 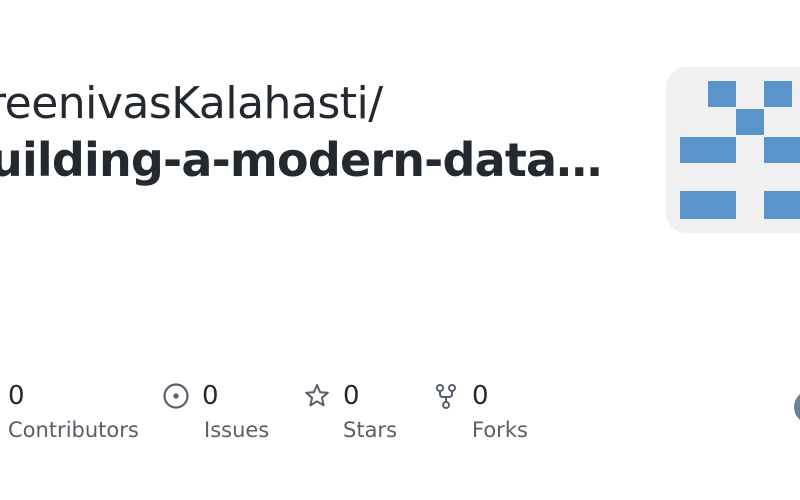 I want to click on issue-opened-icon, so click(x=176, y=396).